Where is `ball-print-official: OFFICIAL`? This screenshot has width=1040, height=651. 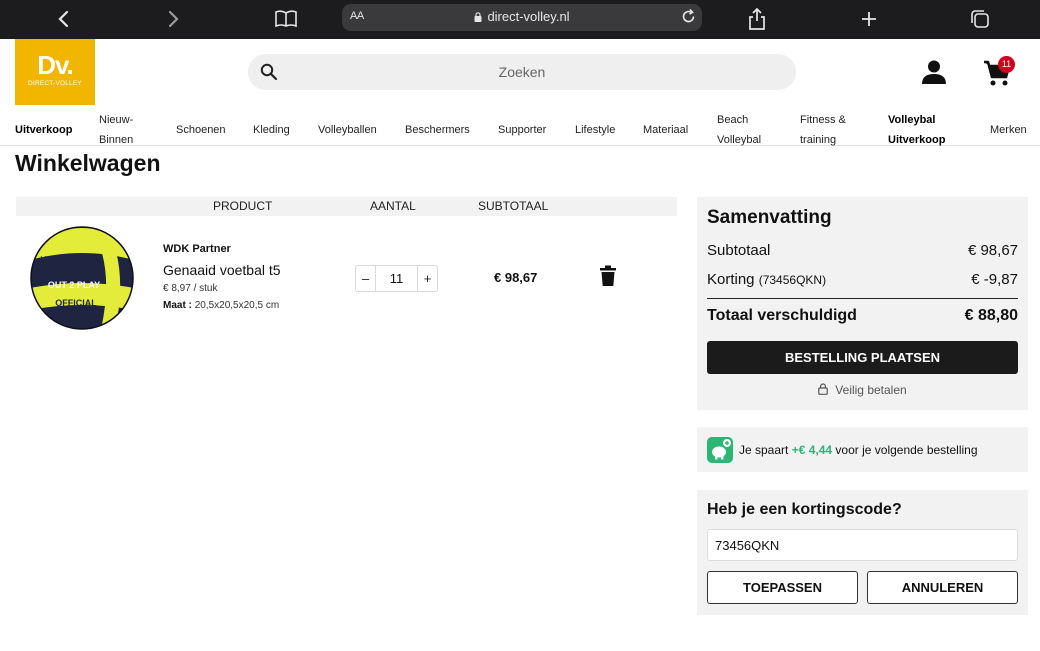
ball-print-official: OFFICIAL is located at coordinates (76, 303).